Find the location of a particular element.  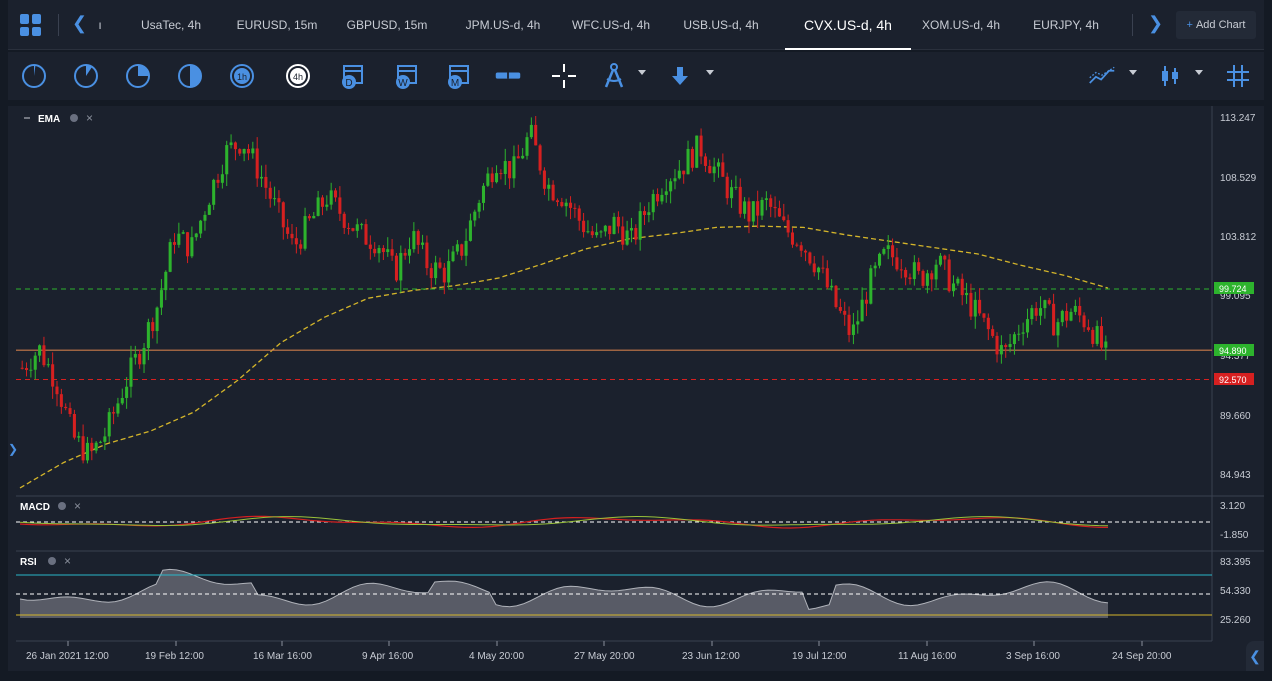

period-day-icon: D is located at coordinates (352, 76).